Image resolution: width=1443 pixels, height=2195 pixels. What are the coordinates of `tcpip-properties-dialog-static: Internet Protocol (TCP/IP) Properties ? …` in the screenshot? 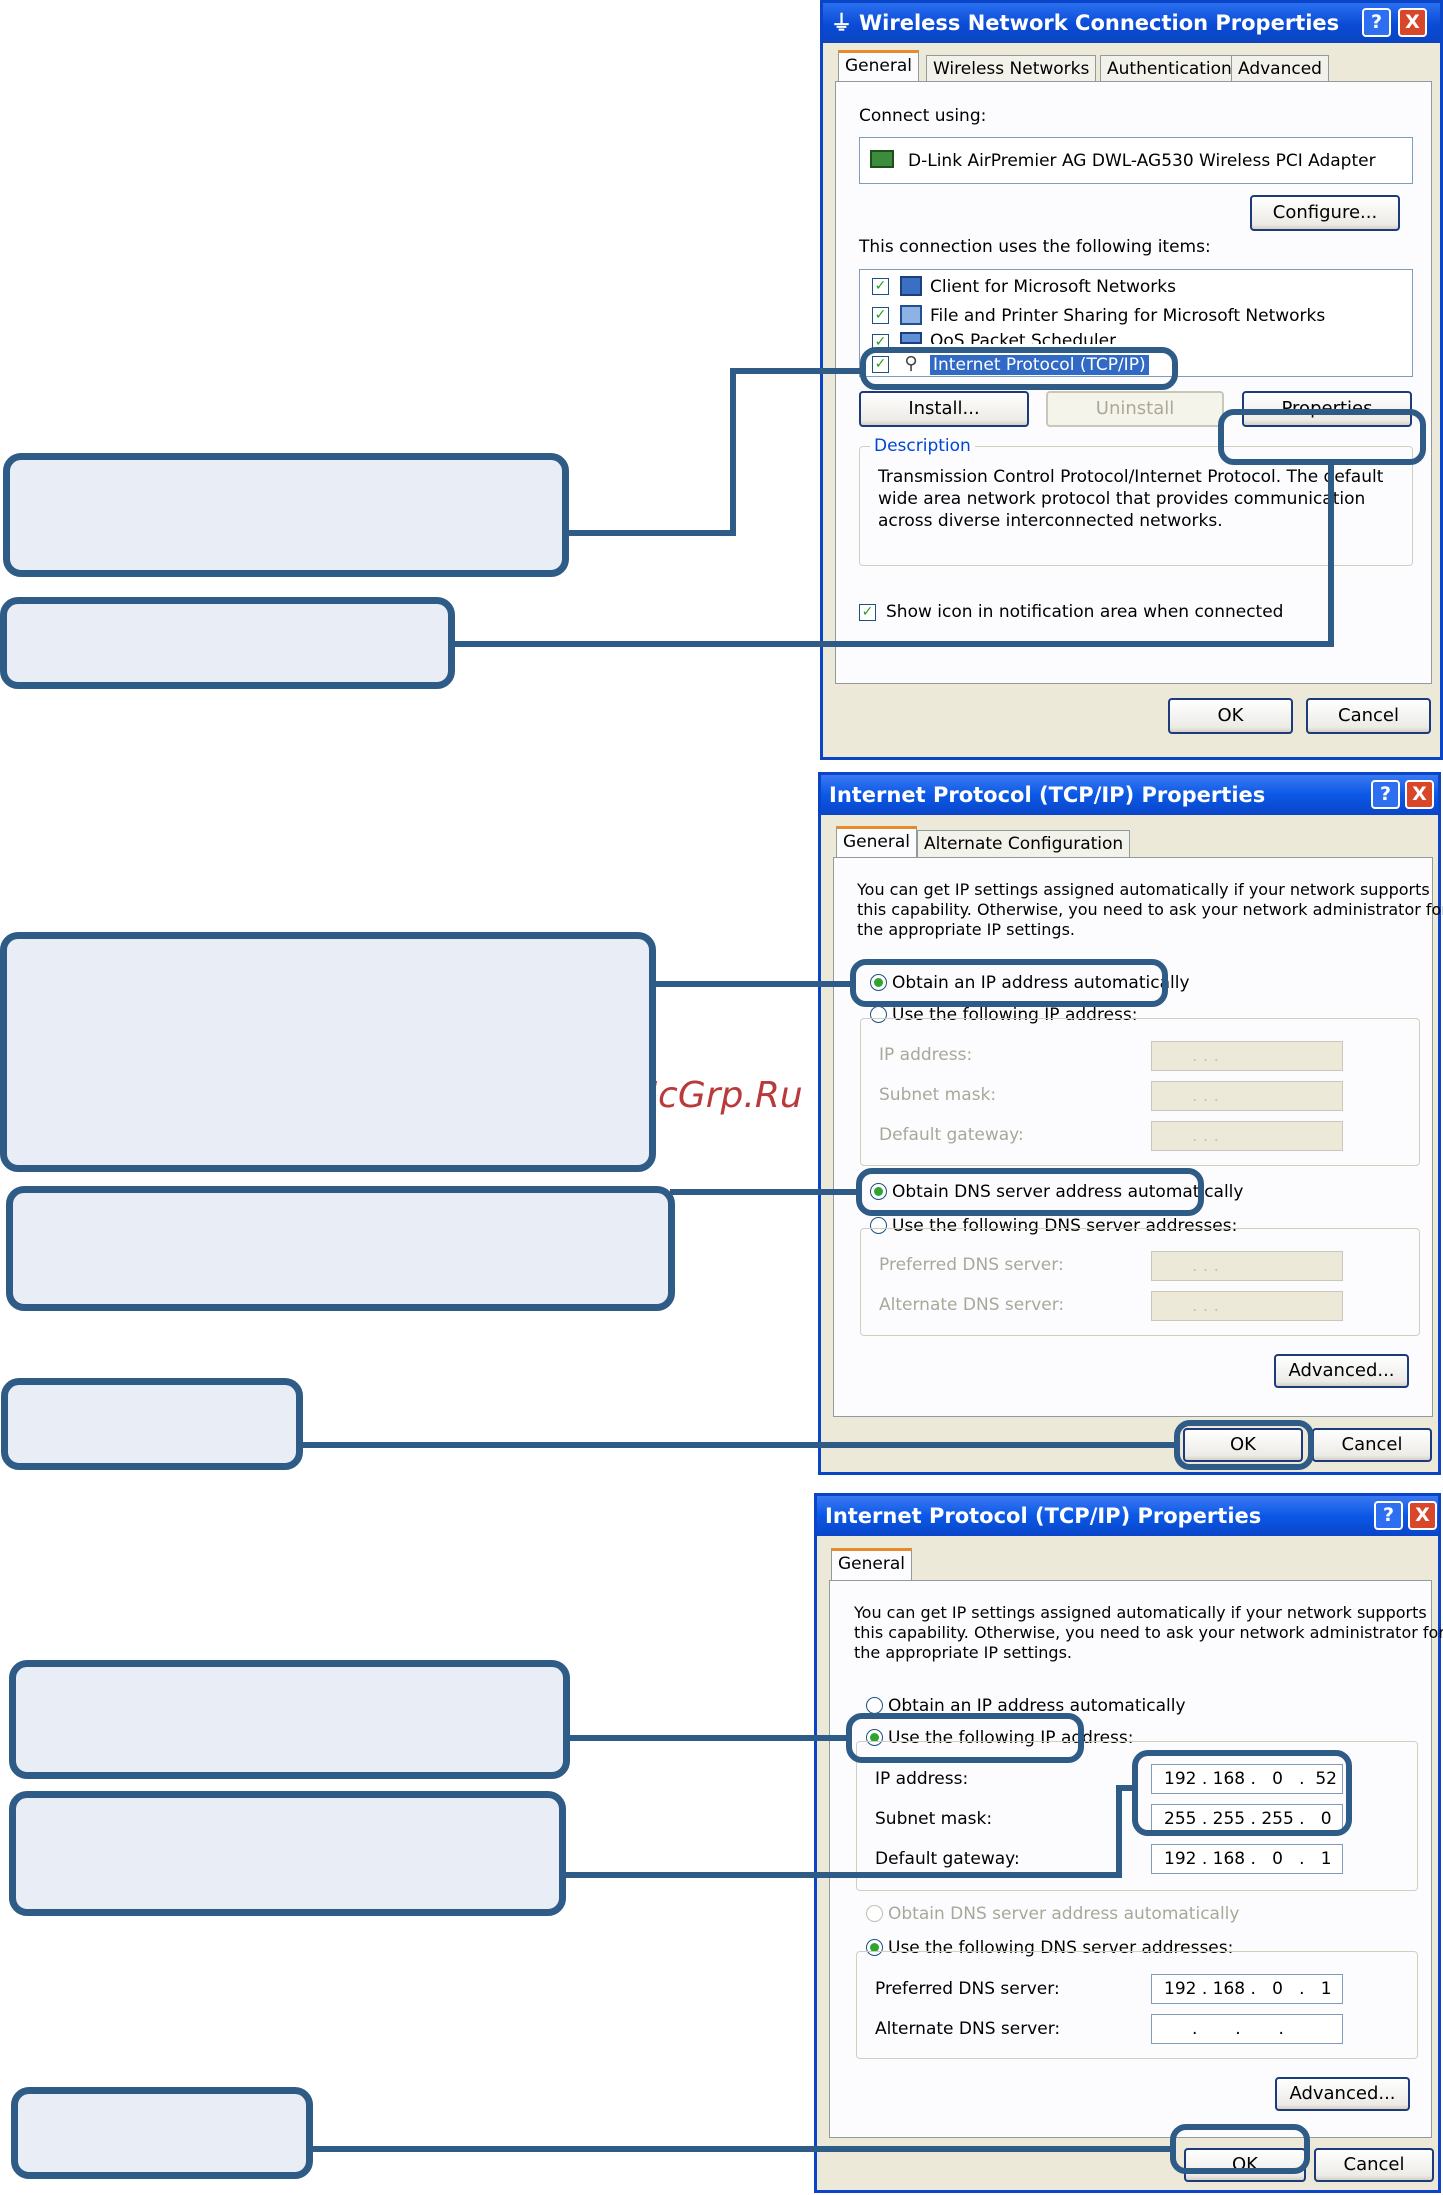 It's located at (1128, 1843).